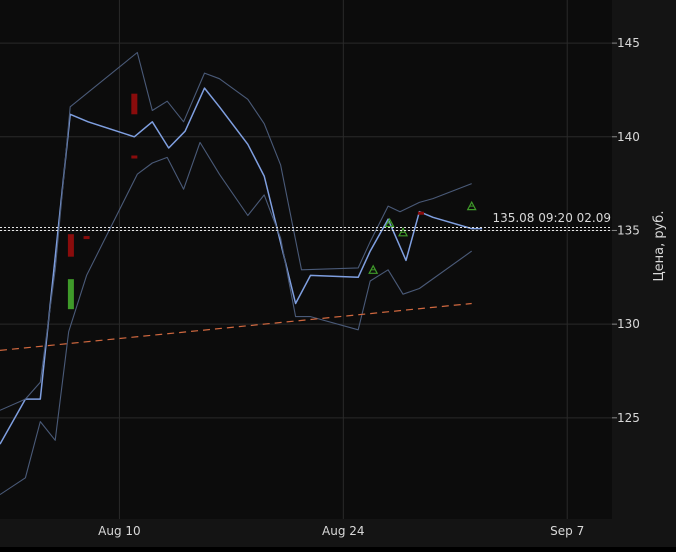 Image resolution: width=676 pixels, height=552 pixels. I want to click on y-tick-label-135: 135, so click(628, 230).